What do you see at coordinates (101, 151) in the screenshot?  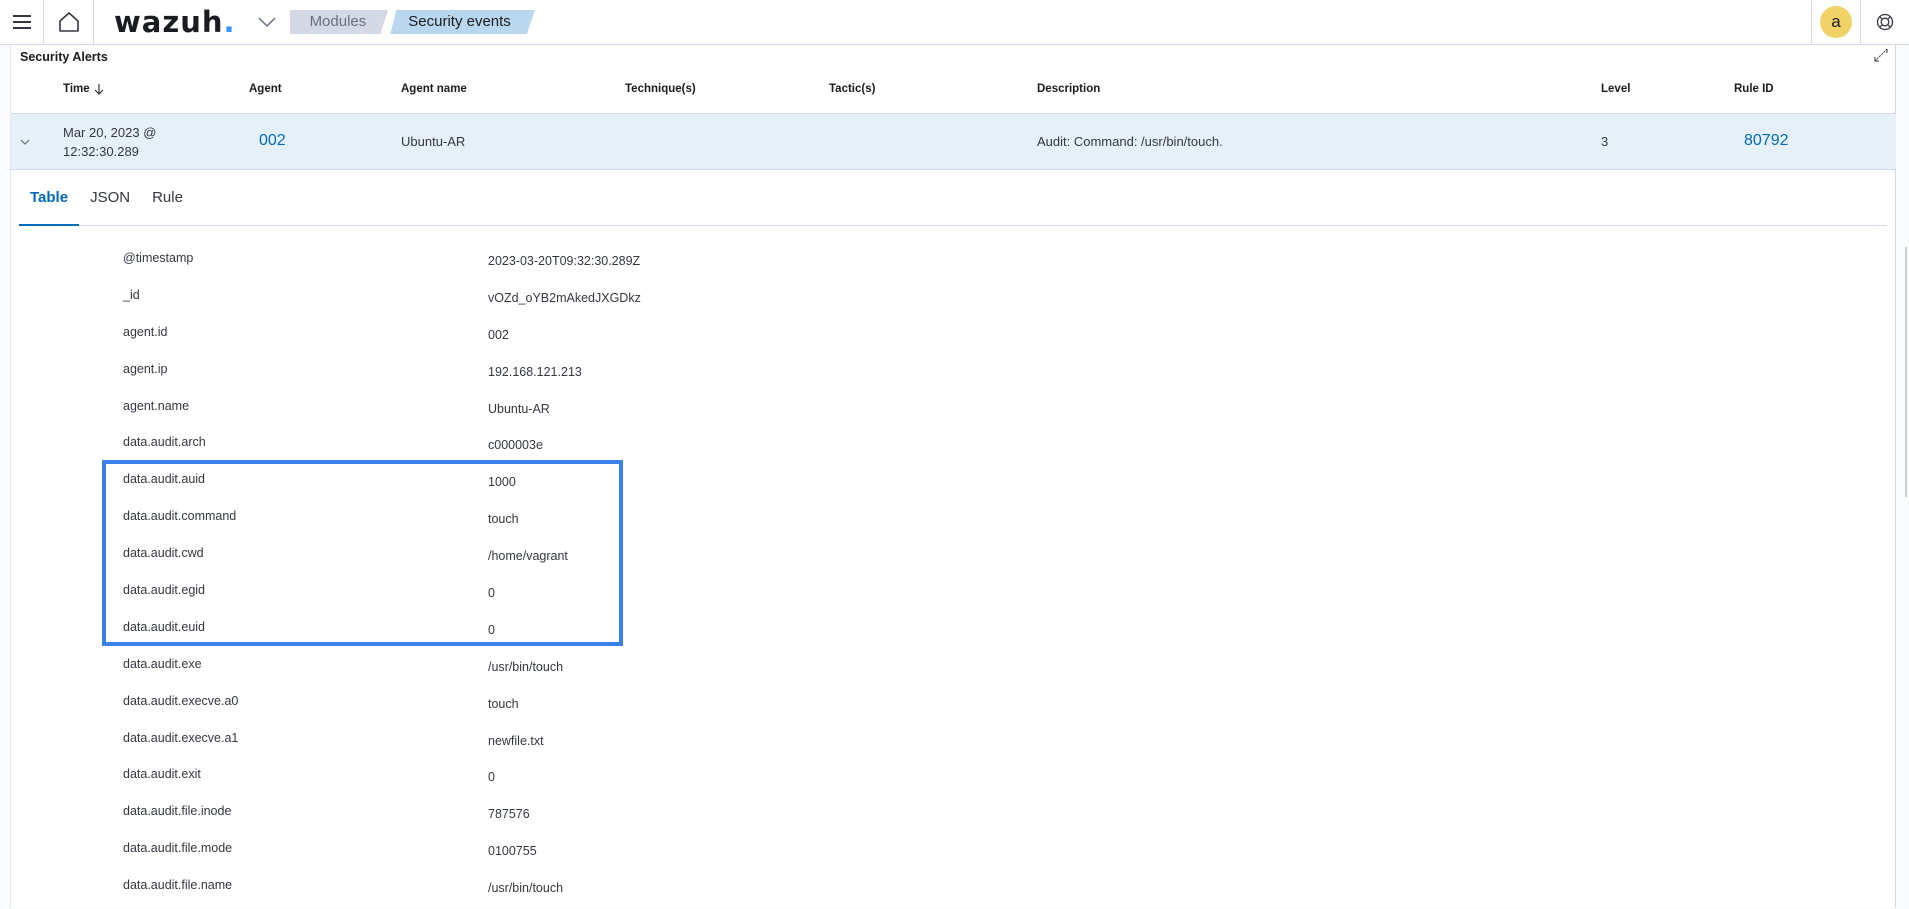 I see `alert-clock: 12:32:30.289` at bounding box center [101, 151].